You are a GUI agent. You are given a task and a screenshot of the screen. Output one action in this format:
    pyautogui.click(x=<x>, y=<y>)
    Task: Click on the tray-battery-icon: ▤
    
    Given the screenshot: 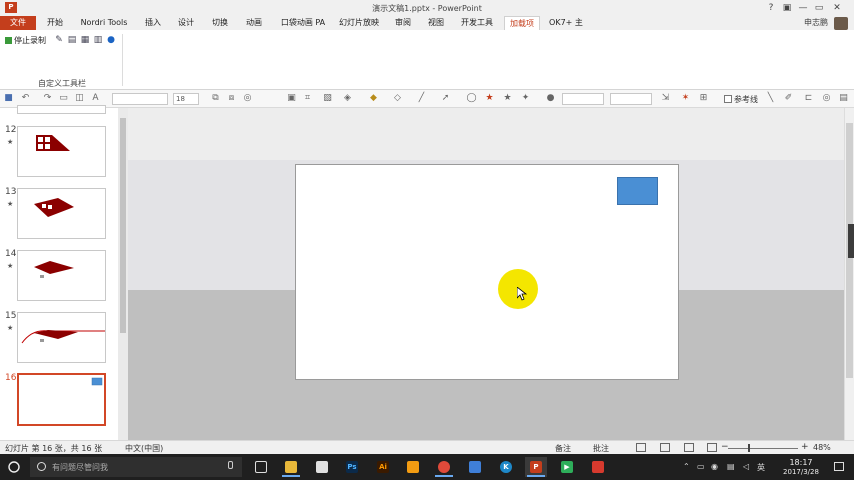 What is the action you would take?
    pyautogui.click(x=731, y=466)
    